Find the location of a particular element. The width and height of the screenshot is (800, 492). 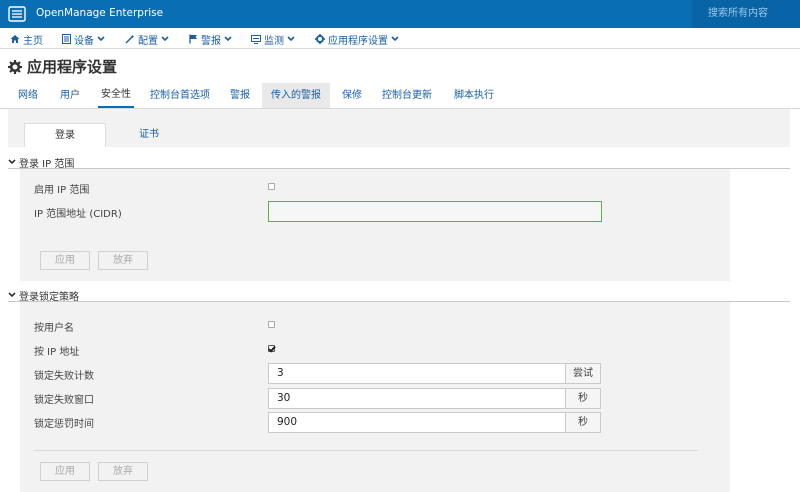

nav-alerts: 警报 is located at coordinates (210, 39).